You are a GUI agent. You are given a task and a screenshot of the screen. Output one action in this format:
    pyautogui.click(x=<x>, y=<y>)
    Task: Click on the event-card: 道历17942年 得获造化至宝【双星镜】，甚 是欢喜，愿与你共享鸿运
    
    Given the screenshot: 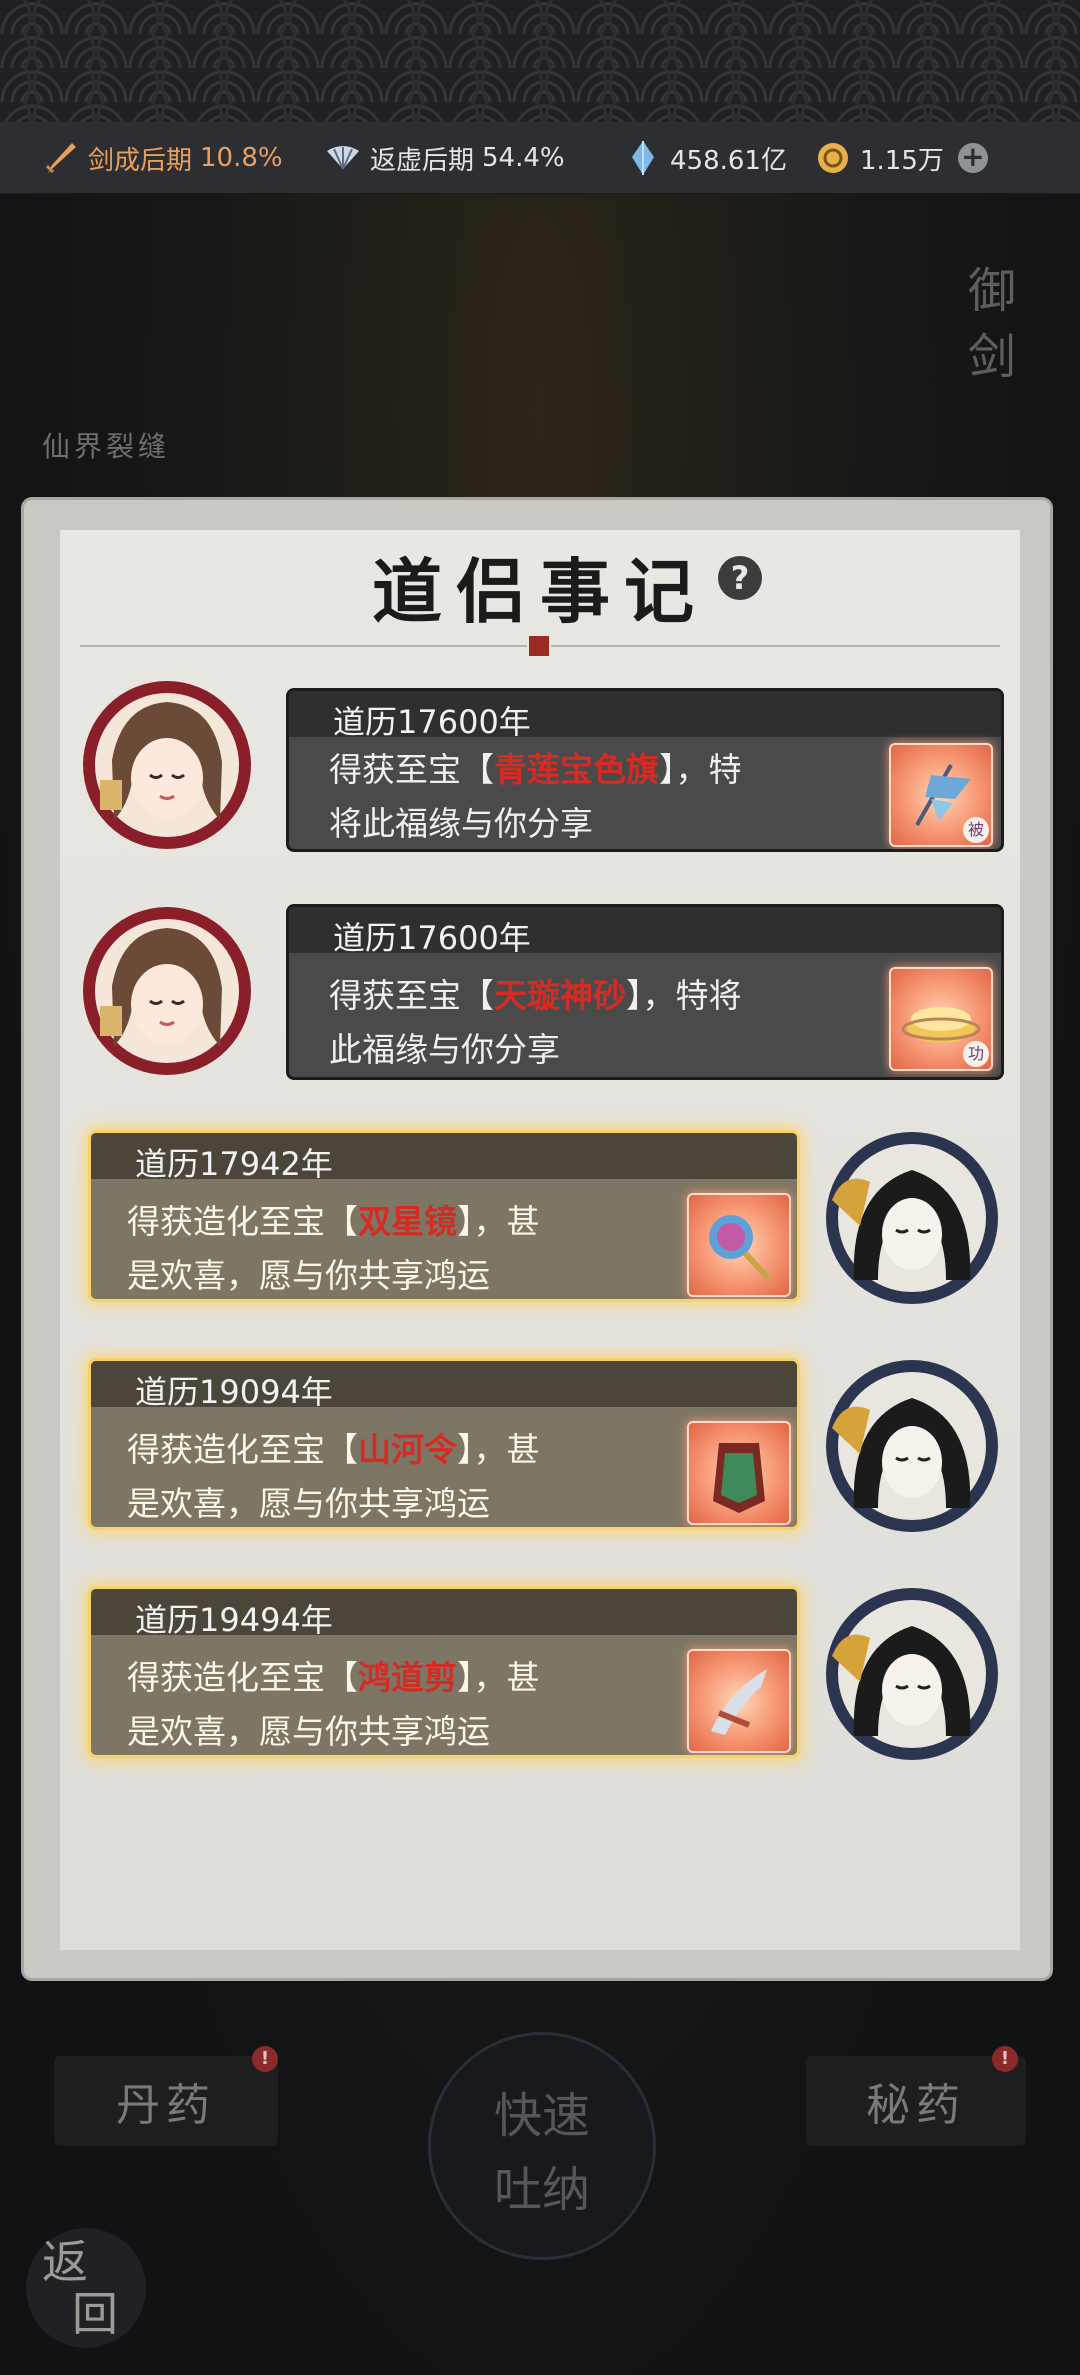 What is the action you would take?
    pyautogui.click(x=444, y=1216)
    